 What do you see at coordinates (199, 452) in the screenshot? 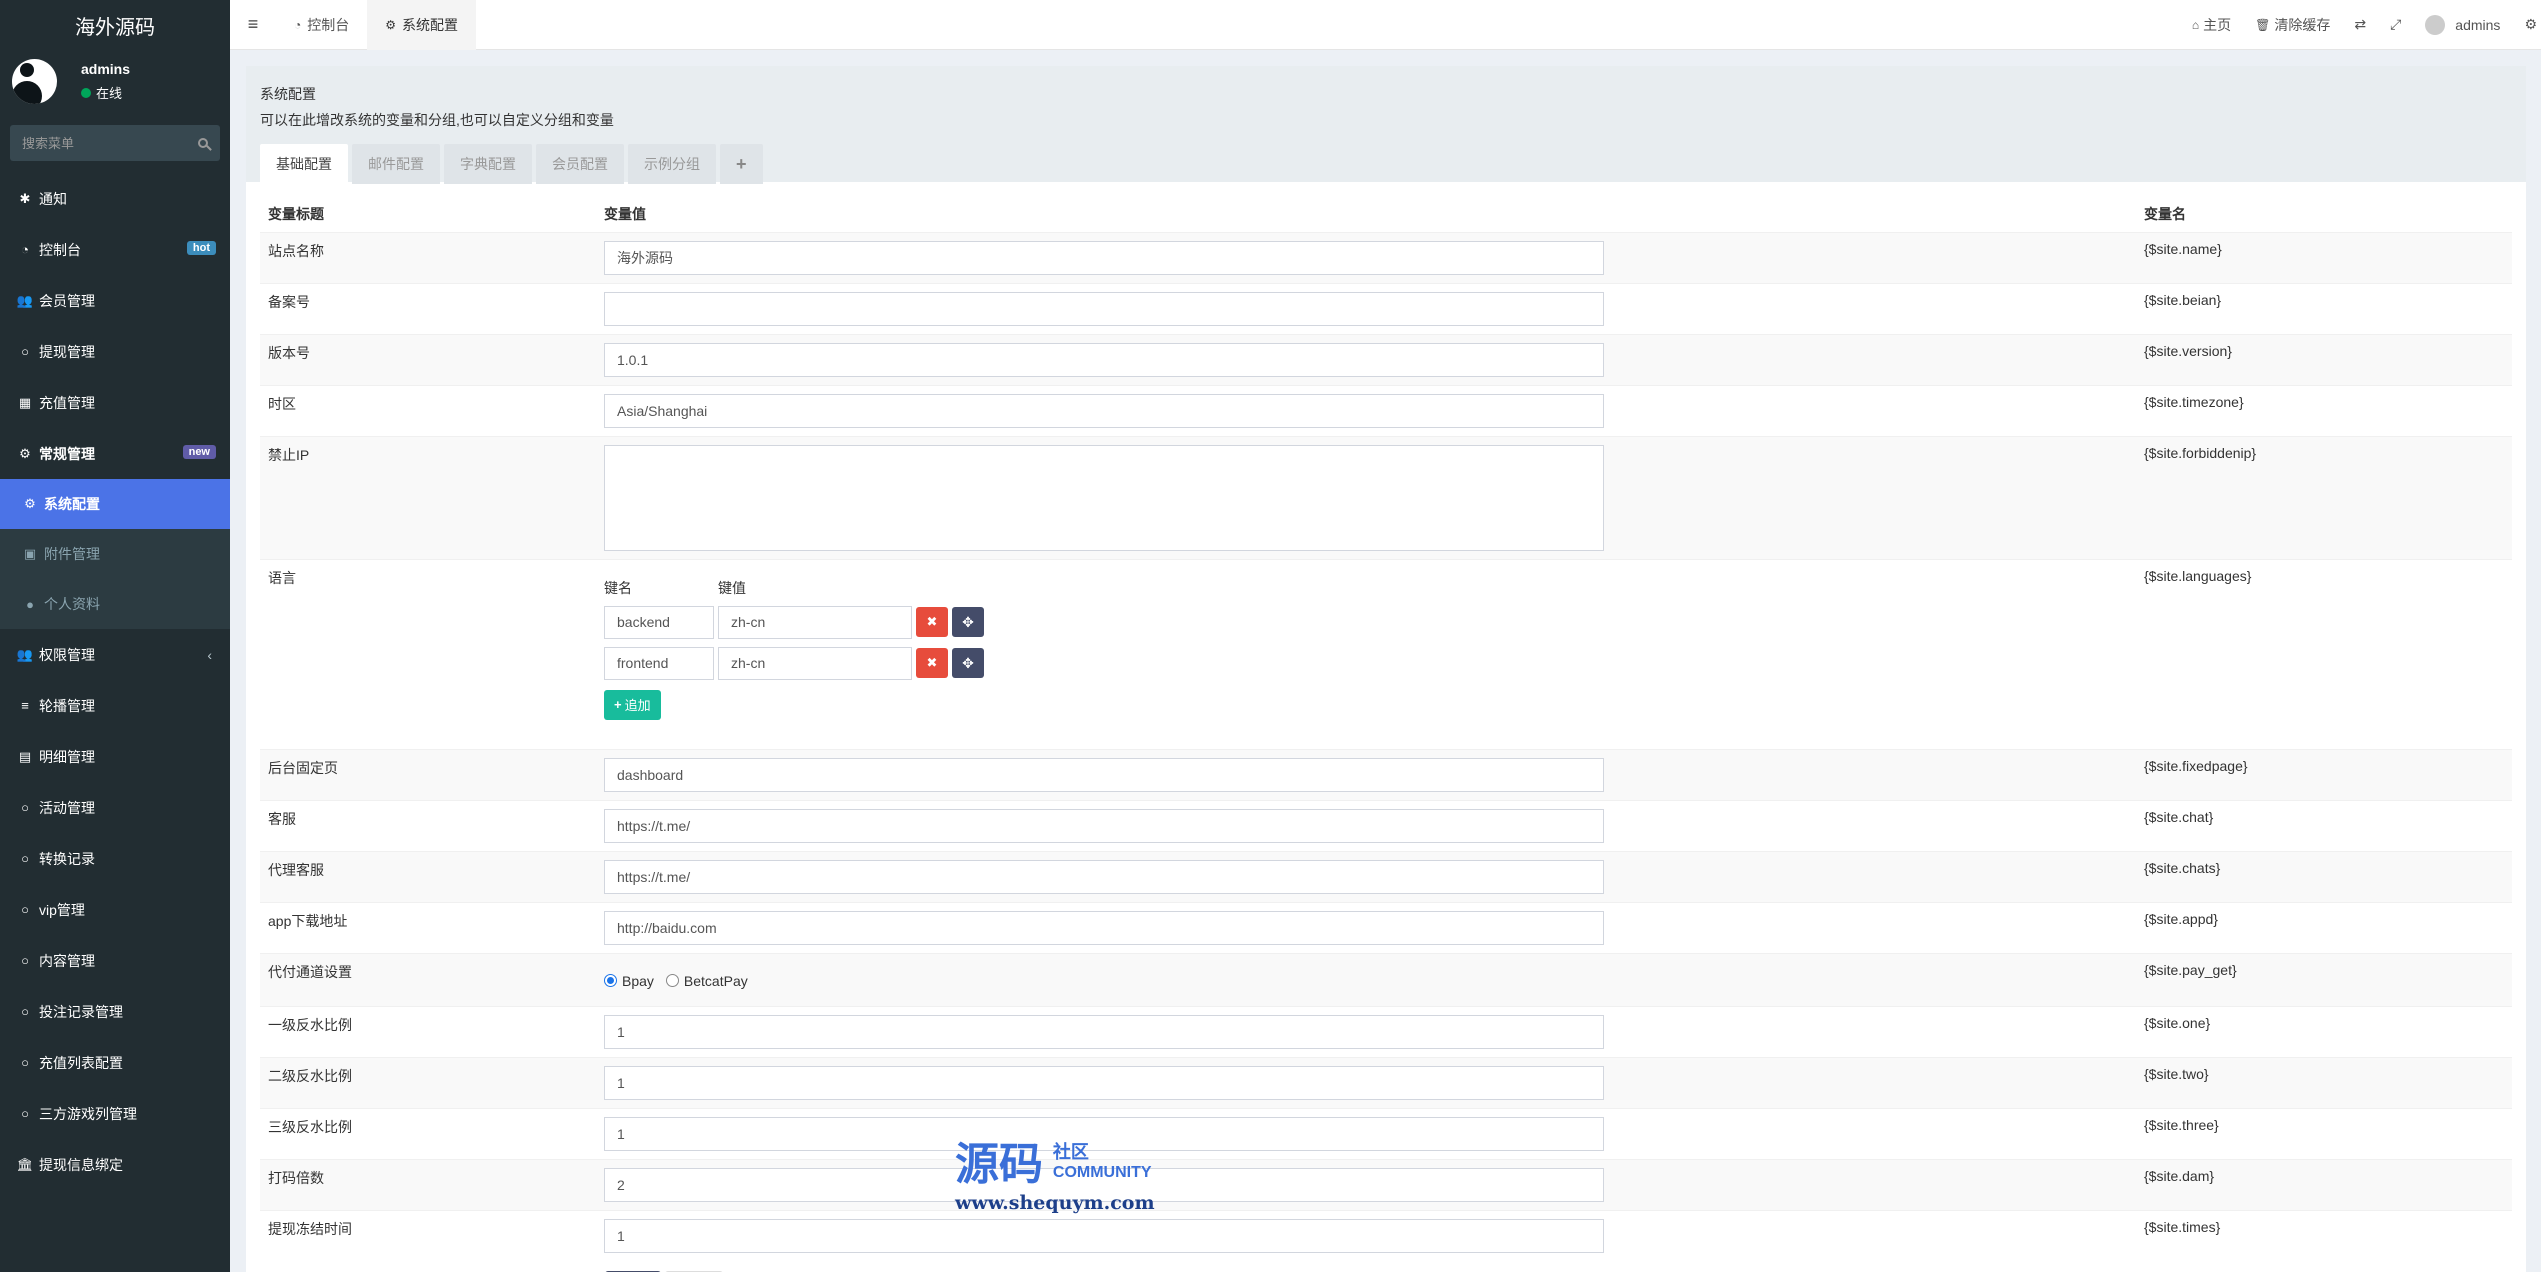
I see `new-badge: new` at bounding box center [199, 452].